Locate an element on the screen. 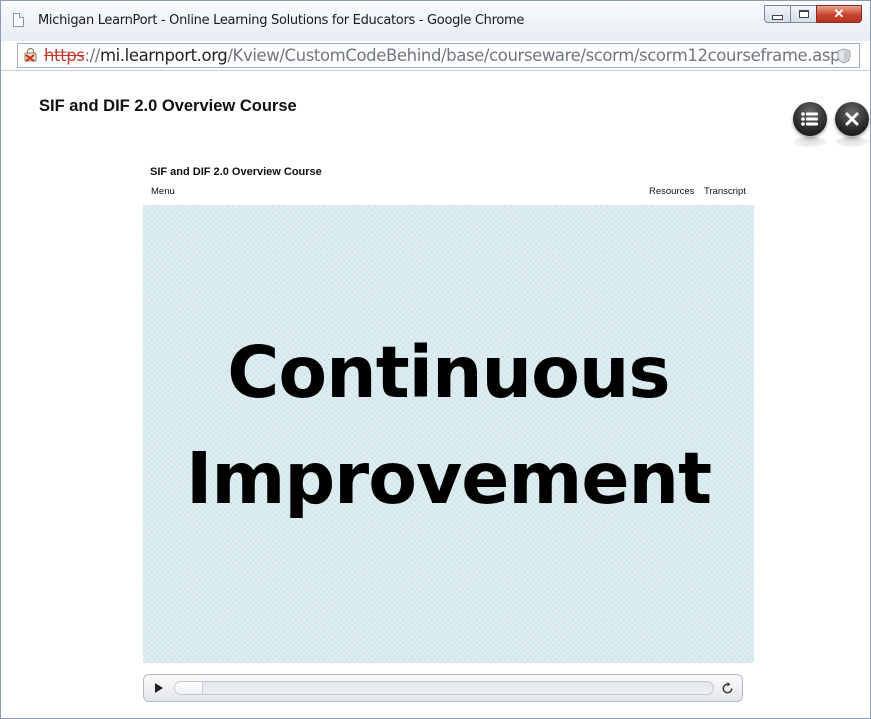  seek-bar is located at coordinates (444, 688).